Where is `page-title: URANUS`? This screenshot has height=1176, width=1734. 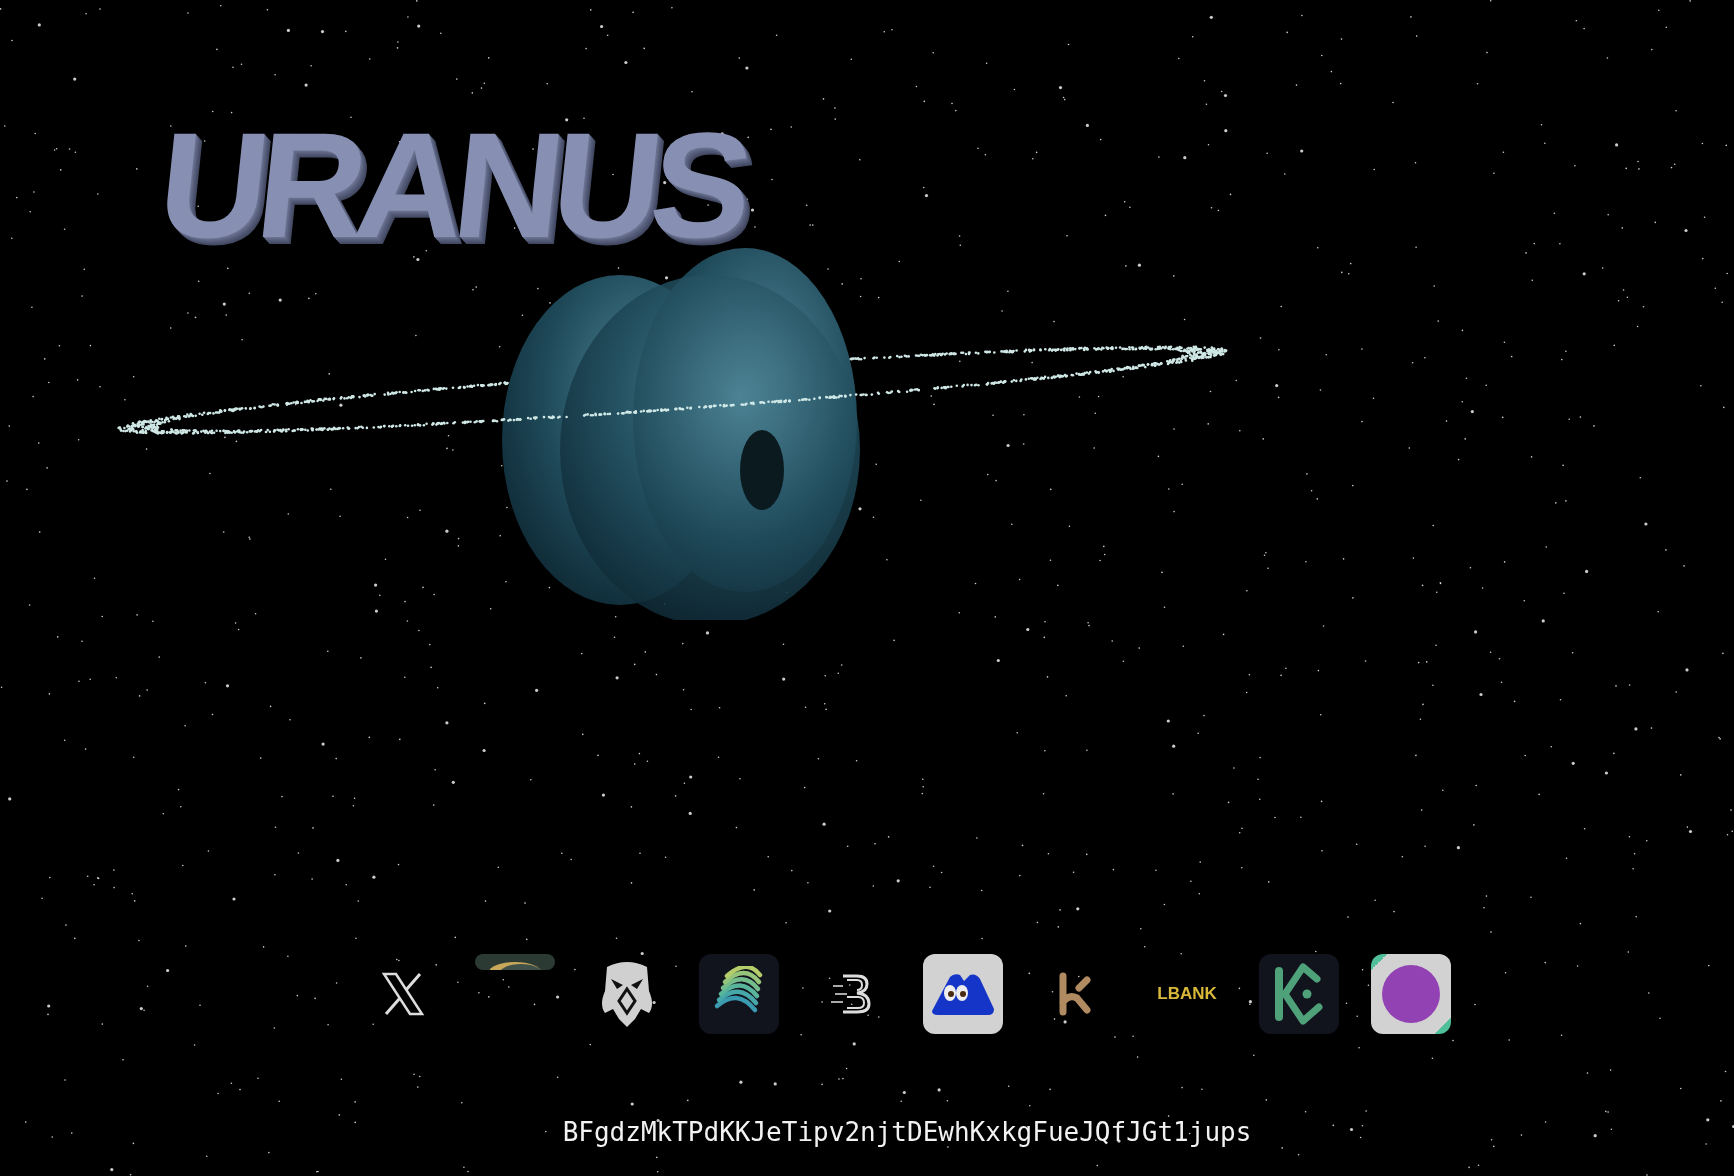 page-title: URANUS is located at coordinates (451, 185).